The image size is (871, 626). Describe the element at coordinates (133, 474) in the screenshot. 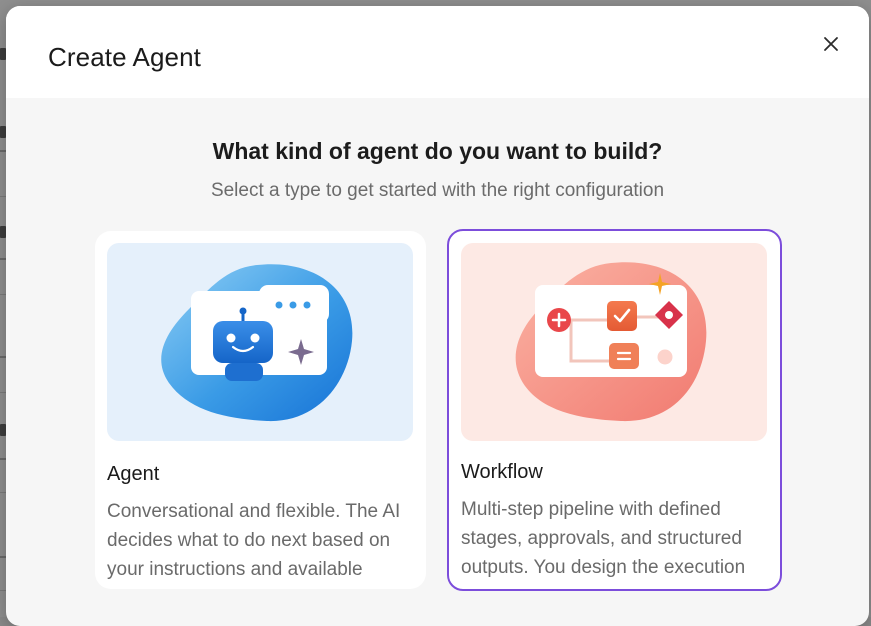

I see `option-title: Agent` at that location.